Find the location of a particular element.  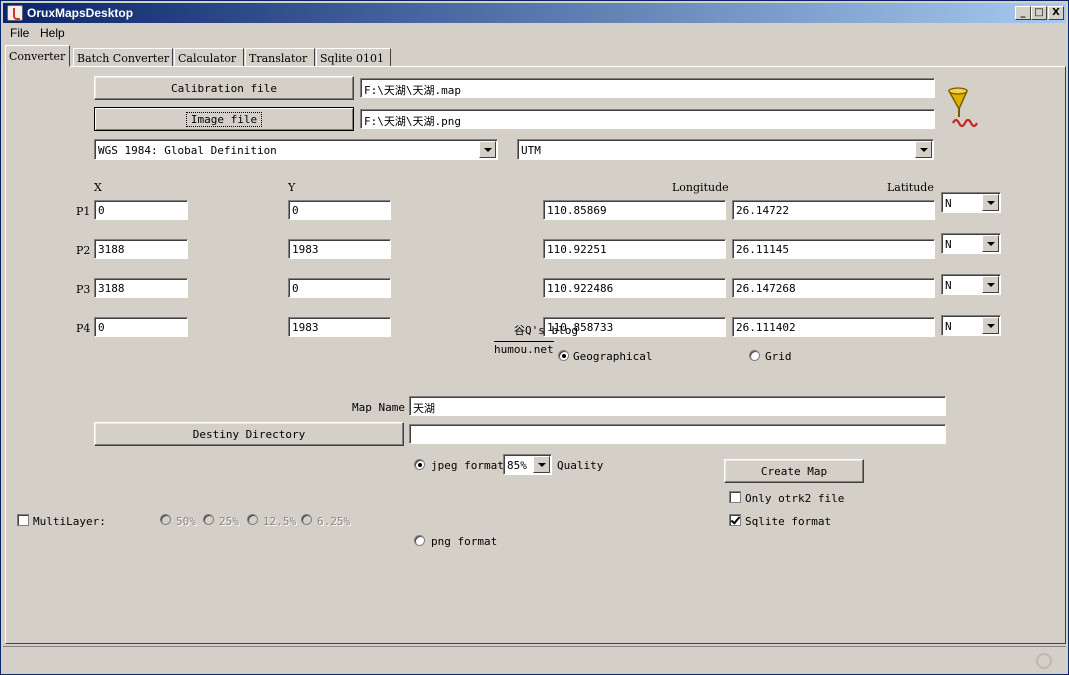

projection-value: UTM is located at coordinates (531, 150).